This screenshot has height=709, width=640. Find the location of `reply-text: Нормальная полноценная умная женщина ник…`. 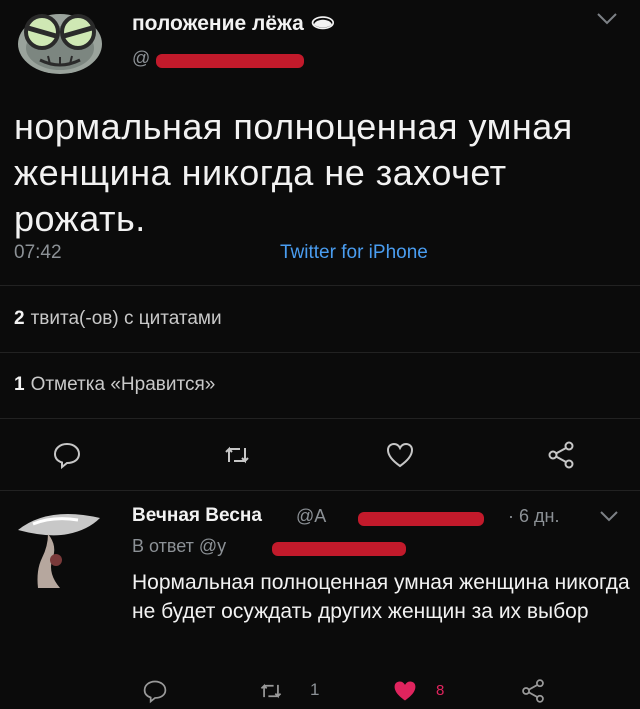

reply-text: Нормальная полноценная умная женщина ник… is located at coordinates (381, 597).